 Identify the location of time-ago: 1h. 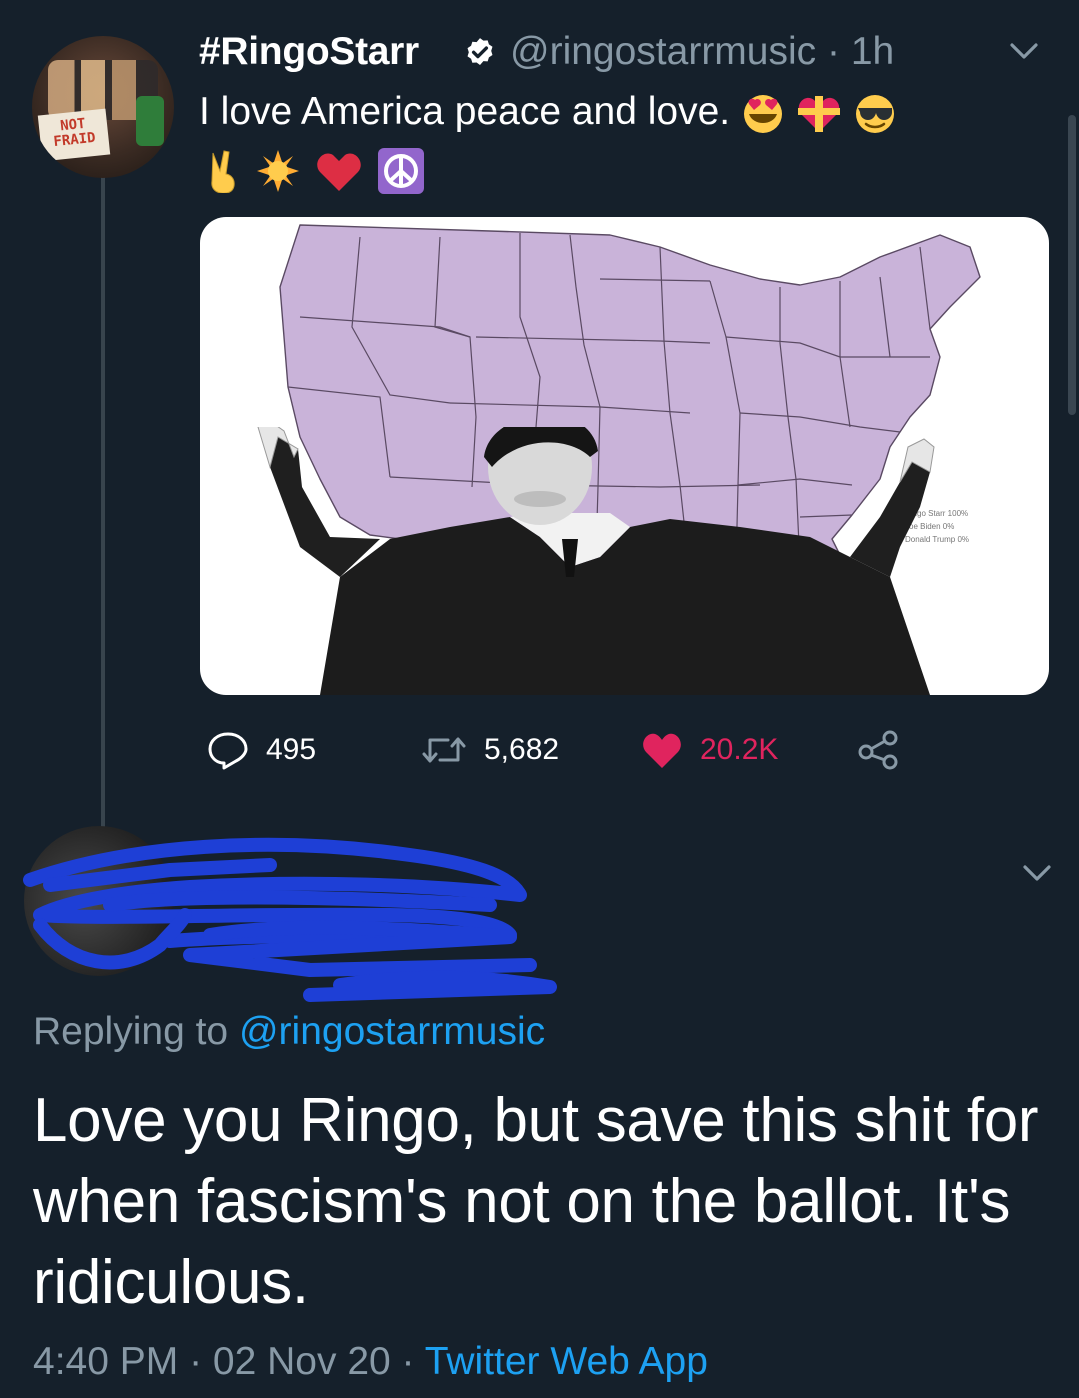
(872, 51).